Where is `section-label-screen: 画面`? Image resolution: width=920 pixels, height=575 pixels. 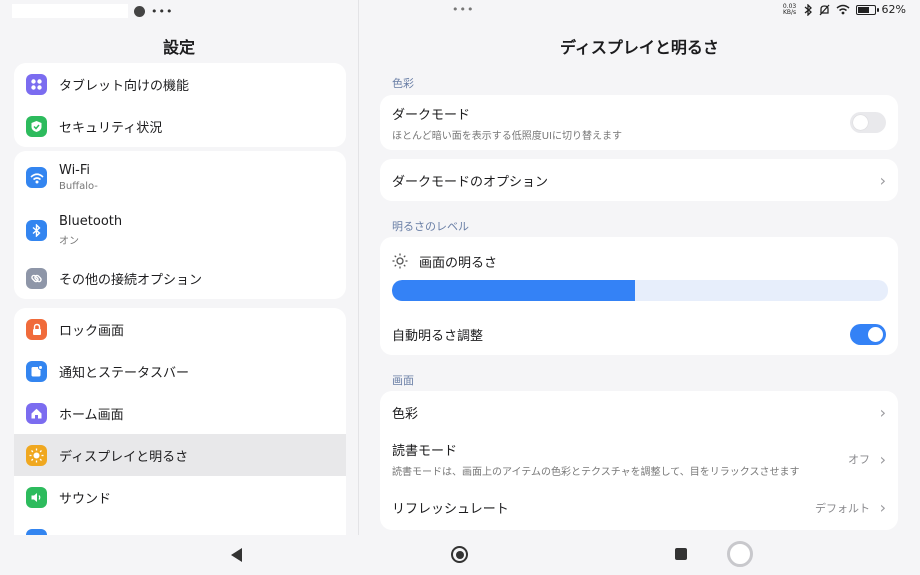
section-label-screen: 画面 is located at coordinates (403, 380).